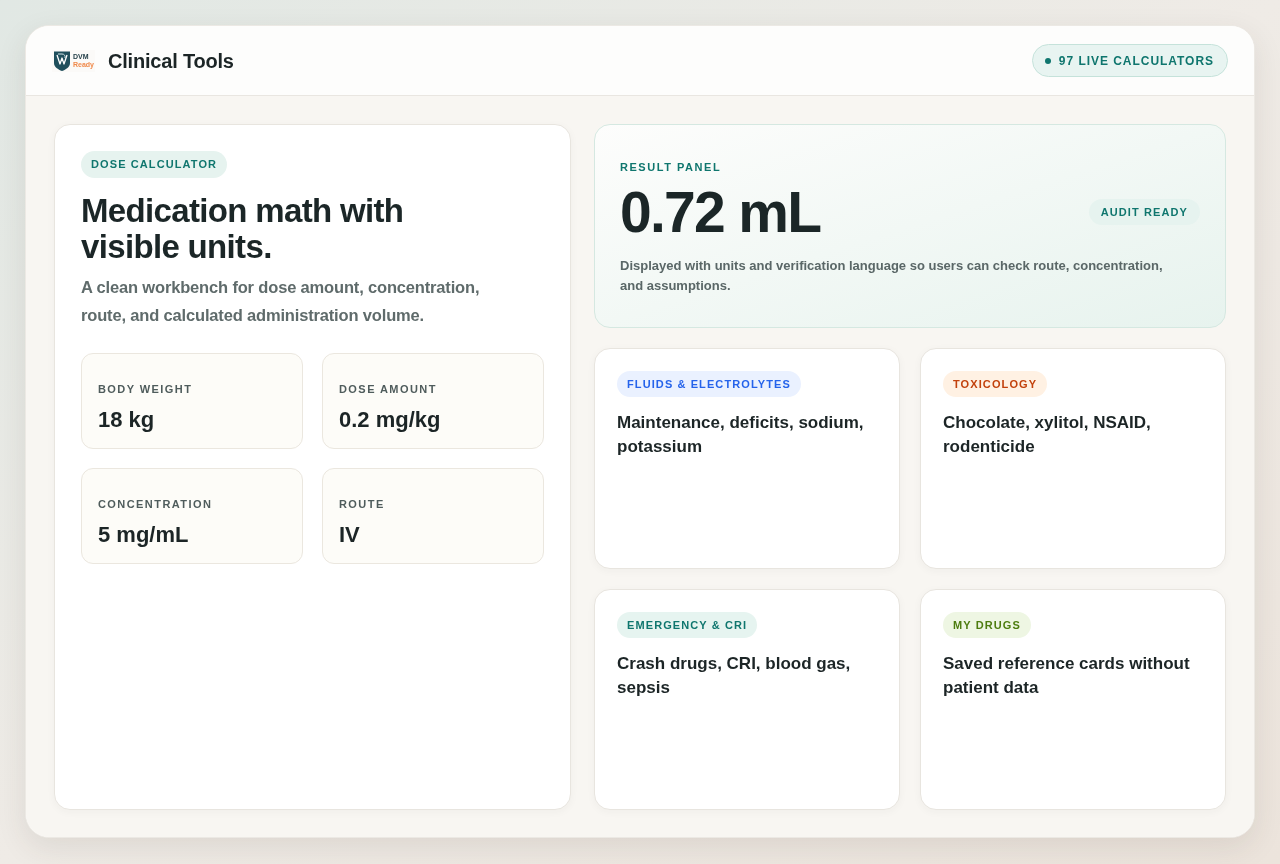  Describe the element at coordinates (1047, 435) in the screenshot. I see `category-description: Chocolate, xylitol, NSAID, rodenticide` at that location.